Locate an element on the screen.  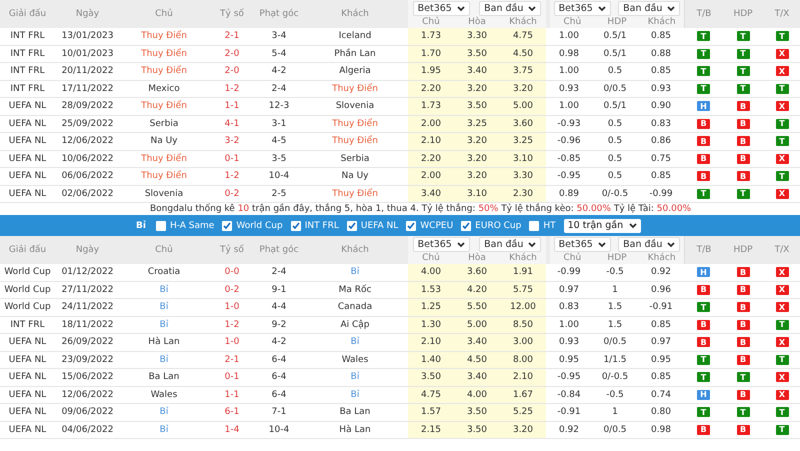
filter-checkbox: H-A Same is located at coordinates (185, 225).